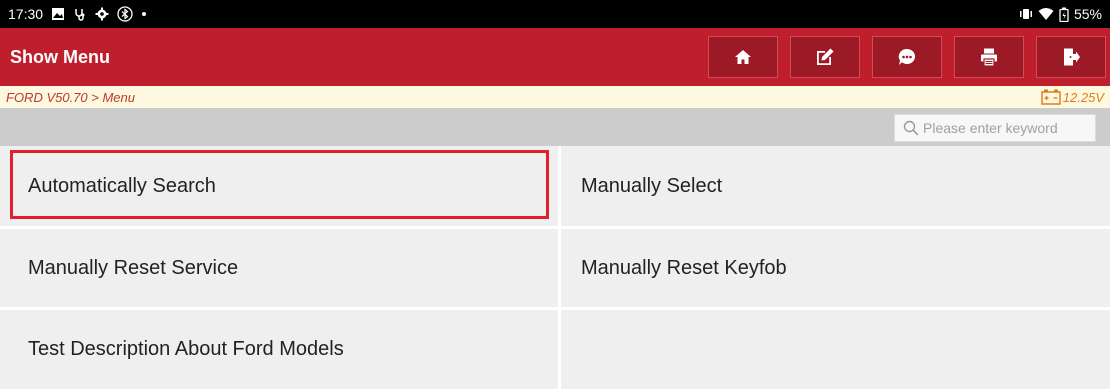  What do you see at coordinates (102, 14) in the screenshot?
I see `settings-icon` at bounding box center [102, 14].